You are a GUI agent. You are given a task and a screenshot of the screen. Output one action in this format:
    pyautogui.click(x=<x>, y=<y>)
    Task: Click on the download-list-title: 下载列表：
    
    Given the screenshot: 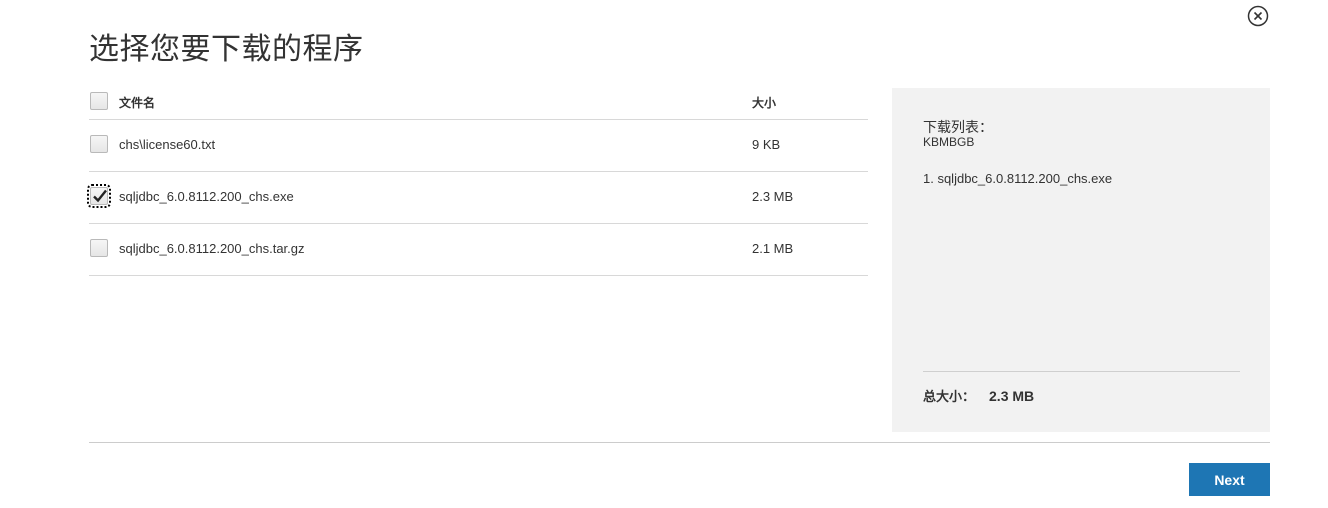 What is the action you would take?
    pyautogui.click(x=958, y=127)
    